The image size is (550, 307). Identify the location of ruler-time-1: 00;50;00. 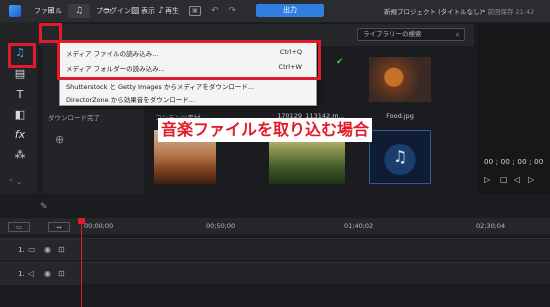
(221, 226).